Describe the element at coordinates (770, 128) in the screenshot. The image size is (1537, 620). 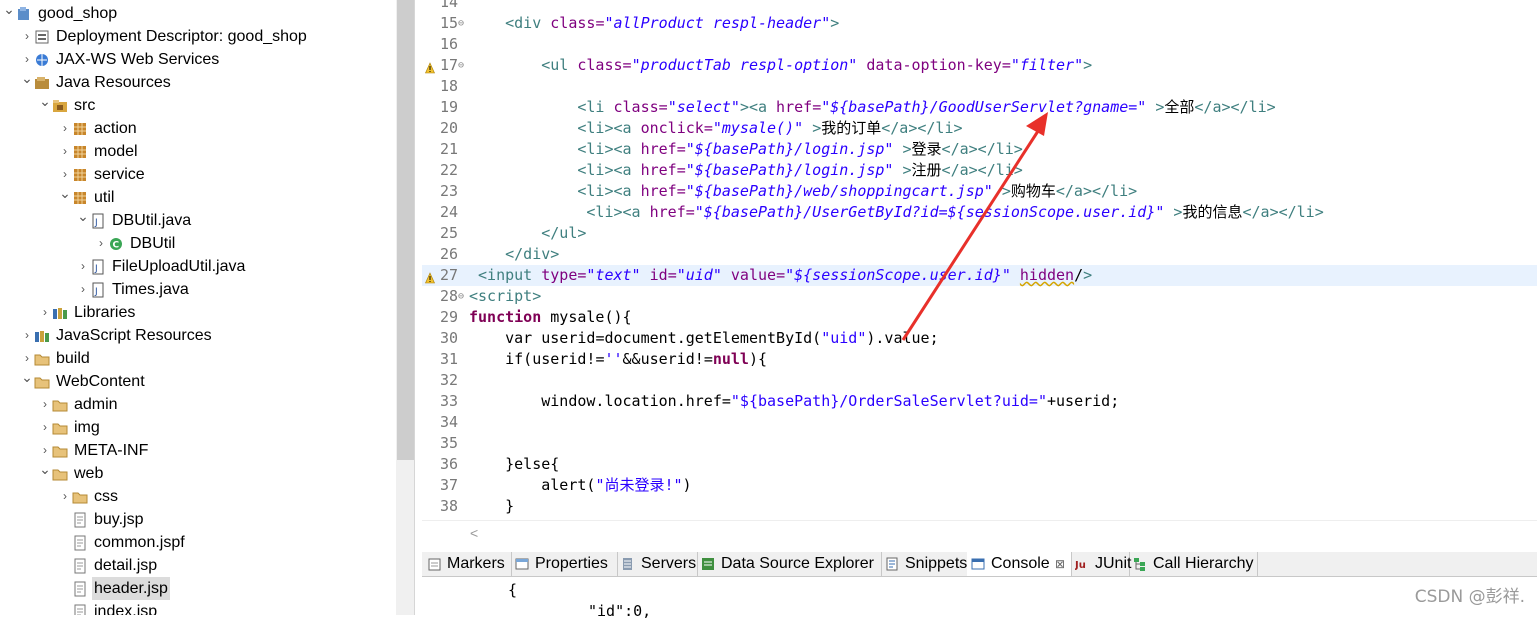
I see `code-text: <li><a onclick="mysale()" >我的订单</a></li>` at that location.